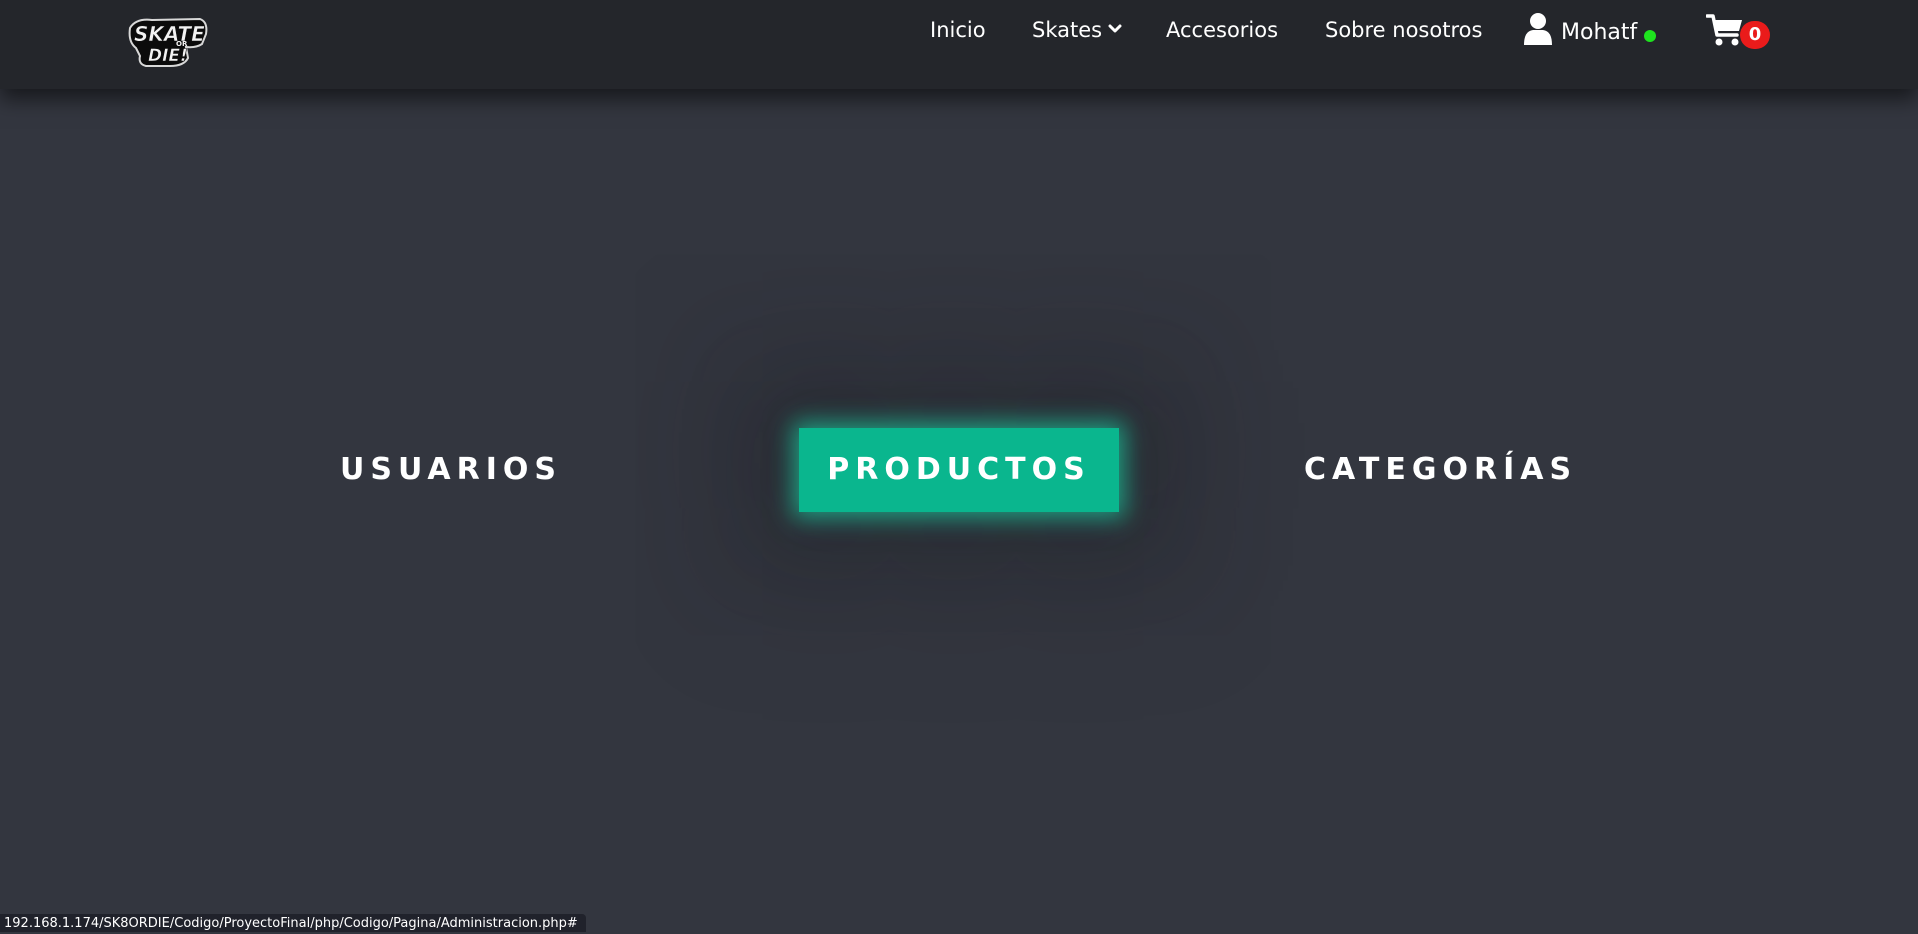  I want to click on cart-count-badge: 0, so click(1755, 35).